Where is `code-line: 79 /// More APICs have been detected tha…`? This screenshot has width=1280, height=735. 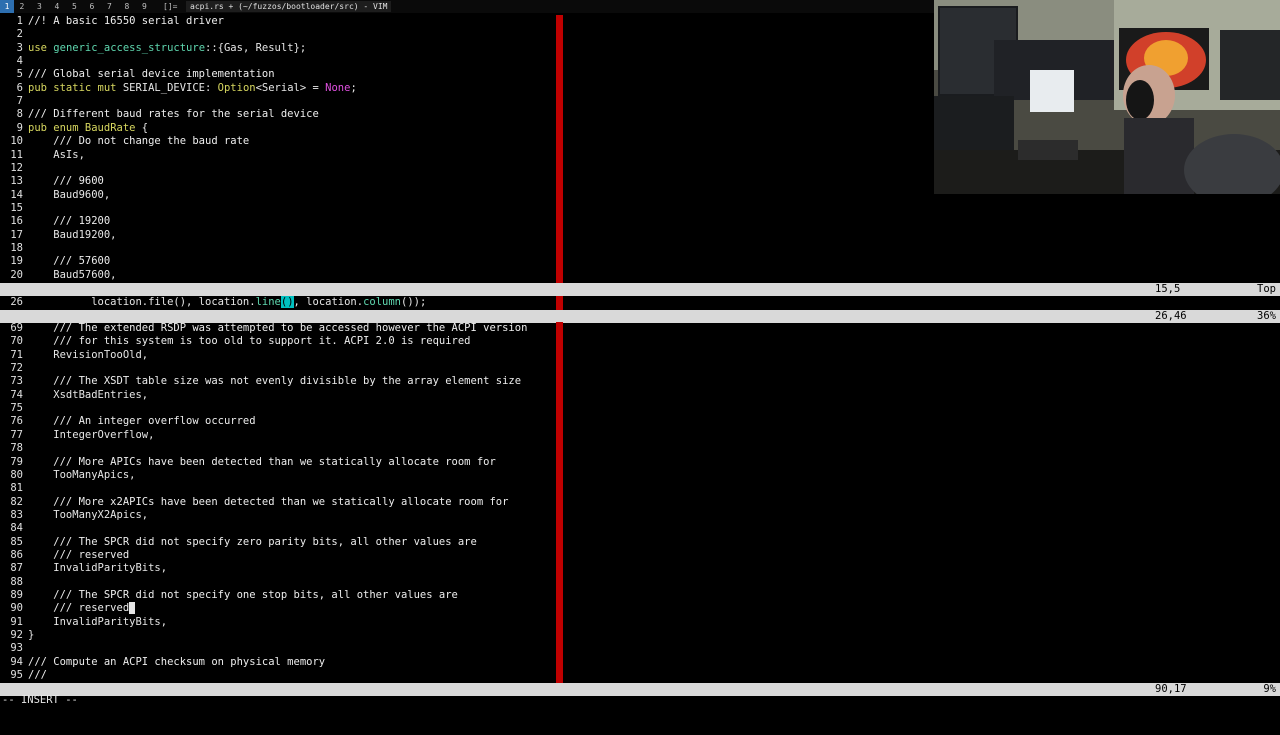 code-line: 79 /// More APICs have been detected tha… is located at coordinates (247, 462).